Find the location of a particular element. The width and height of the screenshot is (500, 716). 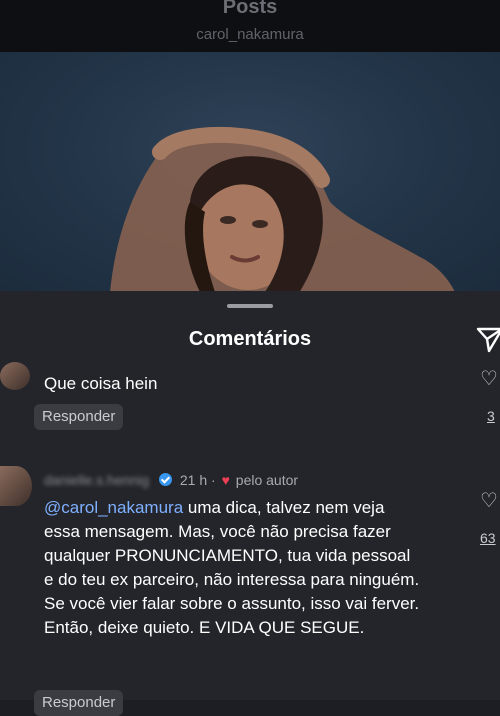

comment-meta: danielle.s.hennig 21 h · ♥ pelo autor is located at coordinates (171, 480).